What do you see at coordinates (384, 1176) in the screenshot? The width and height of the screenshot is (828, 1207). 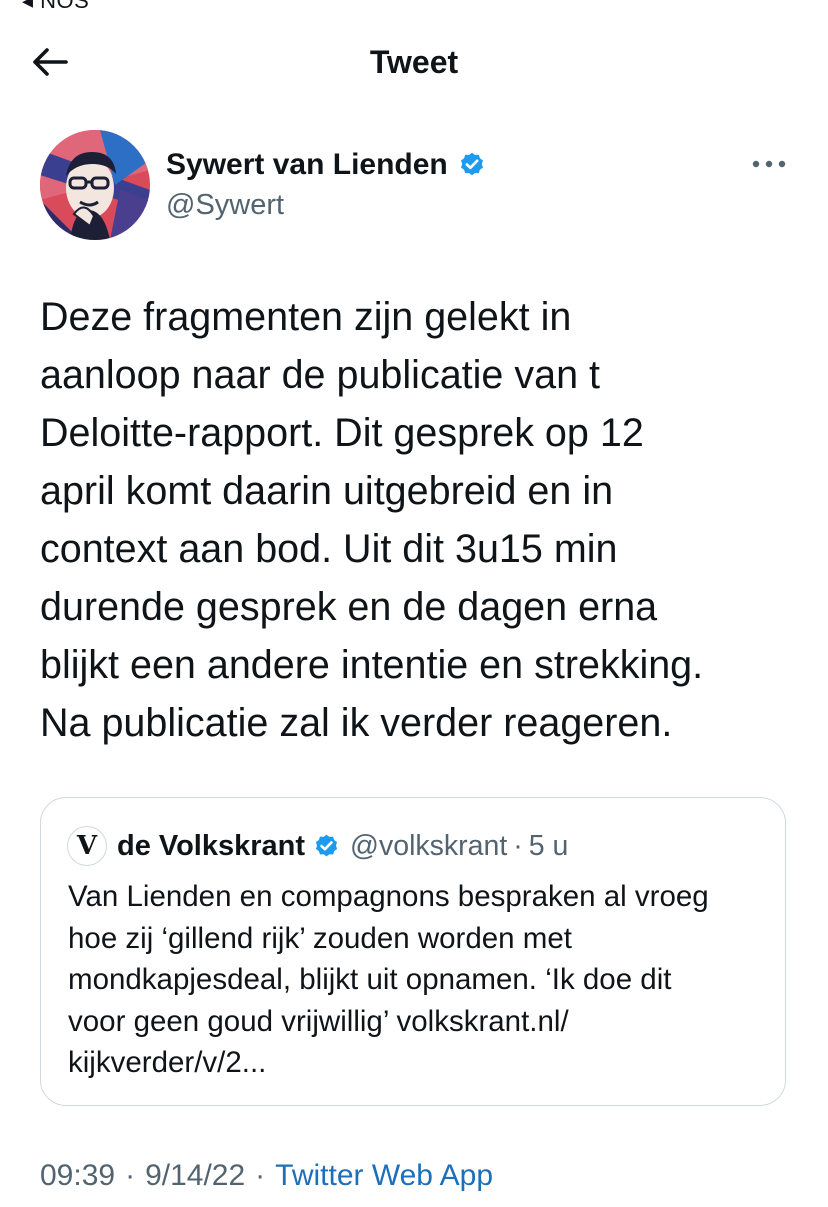 I see `tweet-source-link: Twitter Web App` at bounding box center [384, 1176].